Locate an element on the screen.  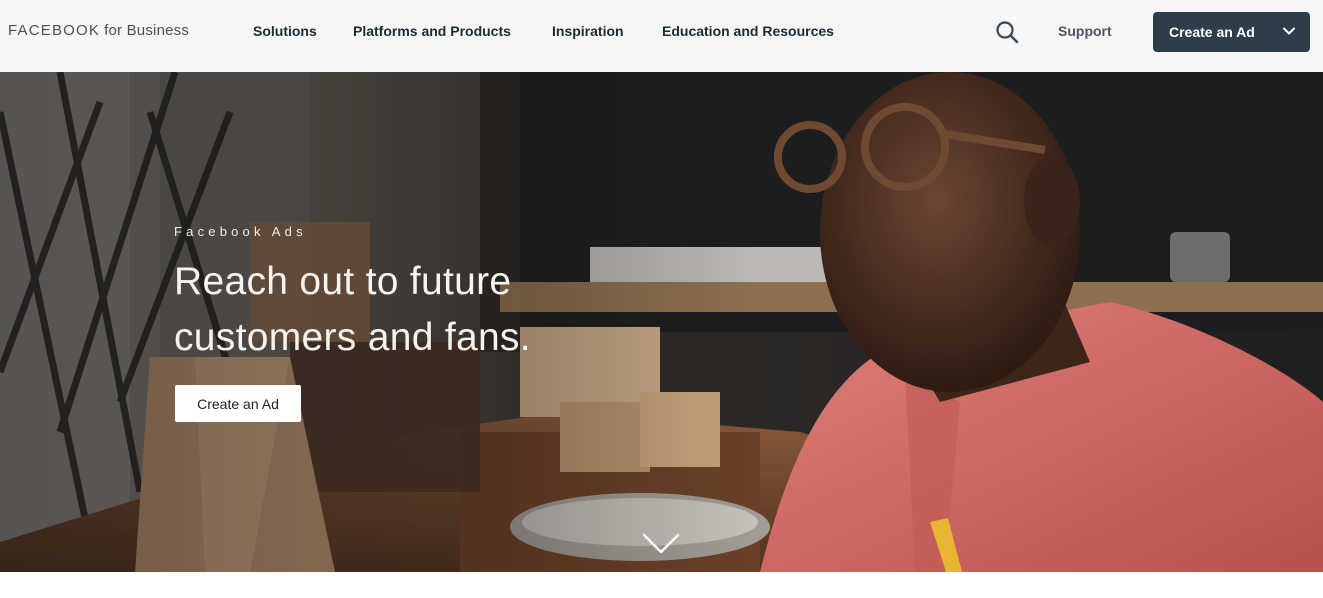
brand-suffix: for Business is located at coordinates (147, 30).